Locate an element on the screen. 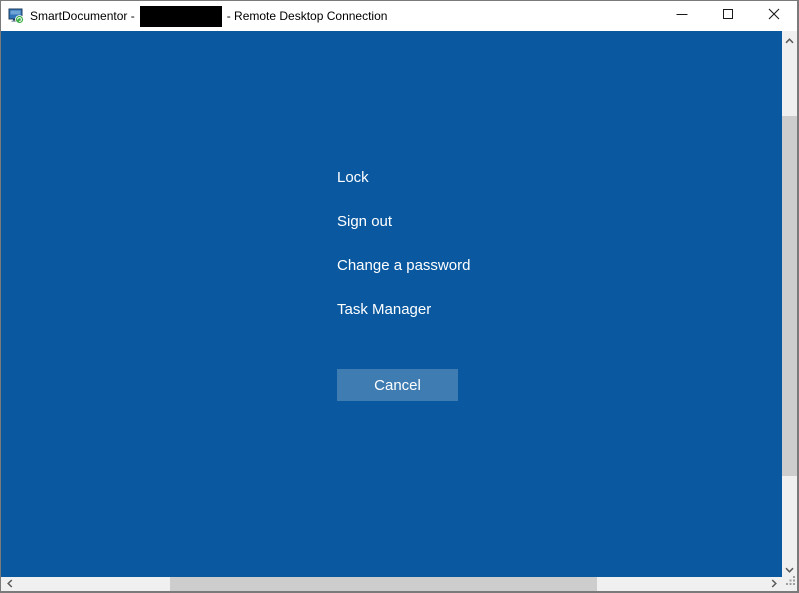  menu-item-lock: Lock is located at coordinates (353, 178).